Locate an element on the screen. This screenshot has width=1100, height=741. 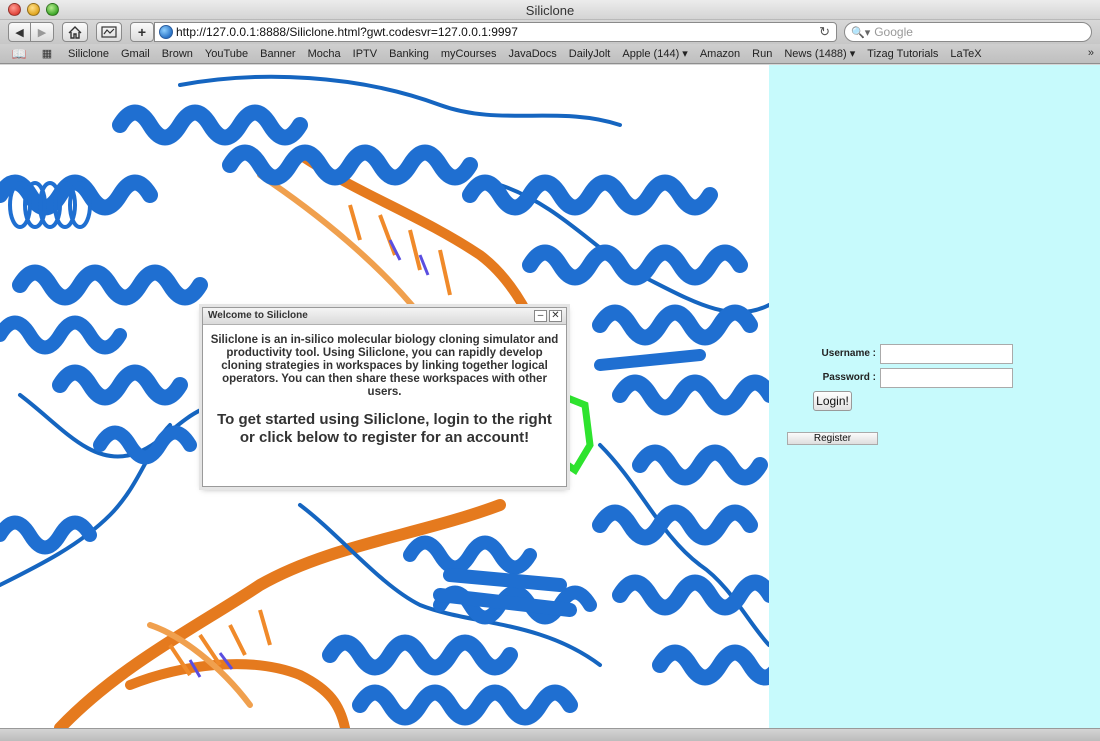
home-button is located at coordinates (75, 32).